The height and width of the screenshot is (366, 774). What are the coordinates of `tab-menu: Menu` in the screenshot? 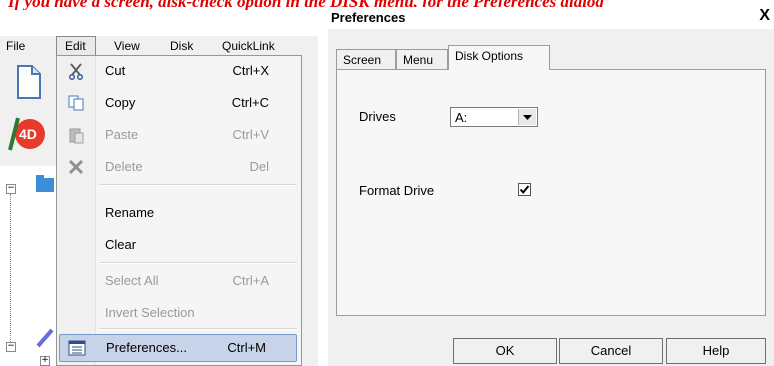 It's located at (422, 59).